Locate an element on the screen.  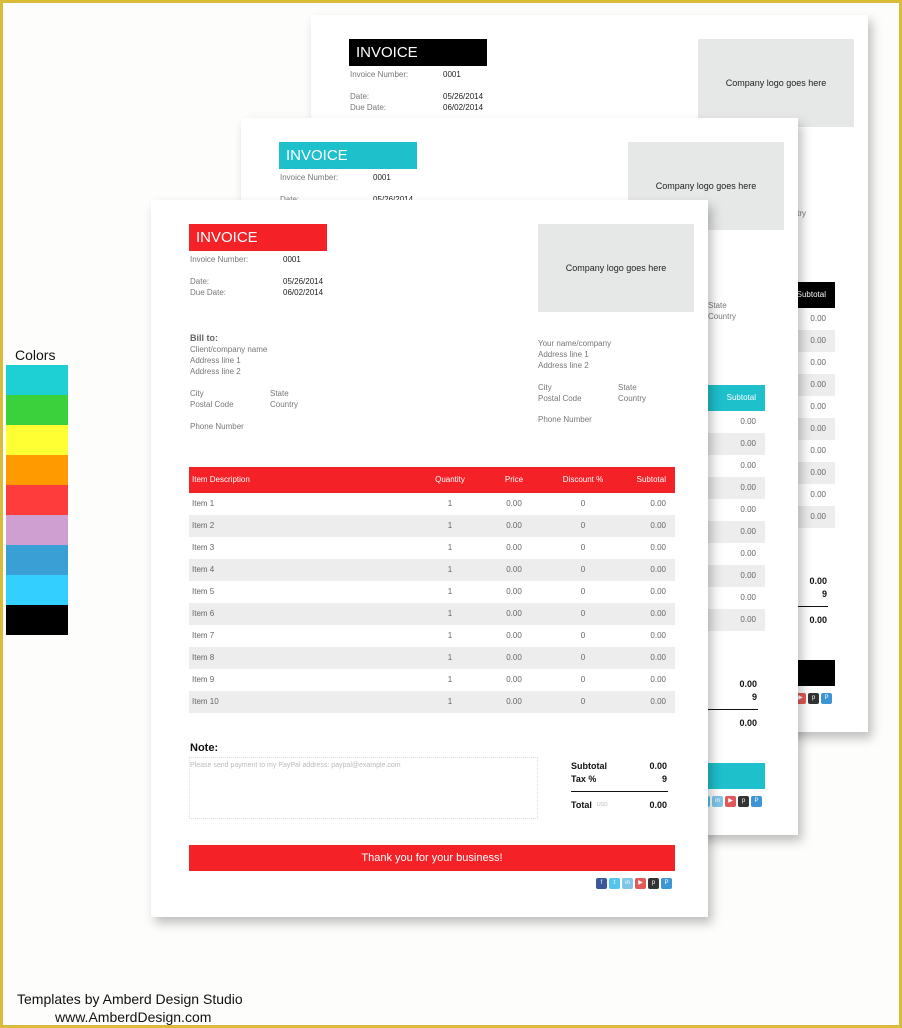
invoice-number: 0001 is located at coordinates (452, 74).